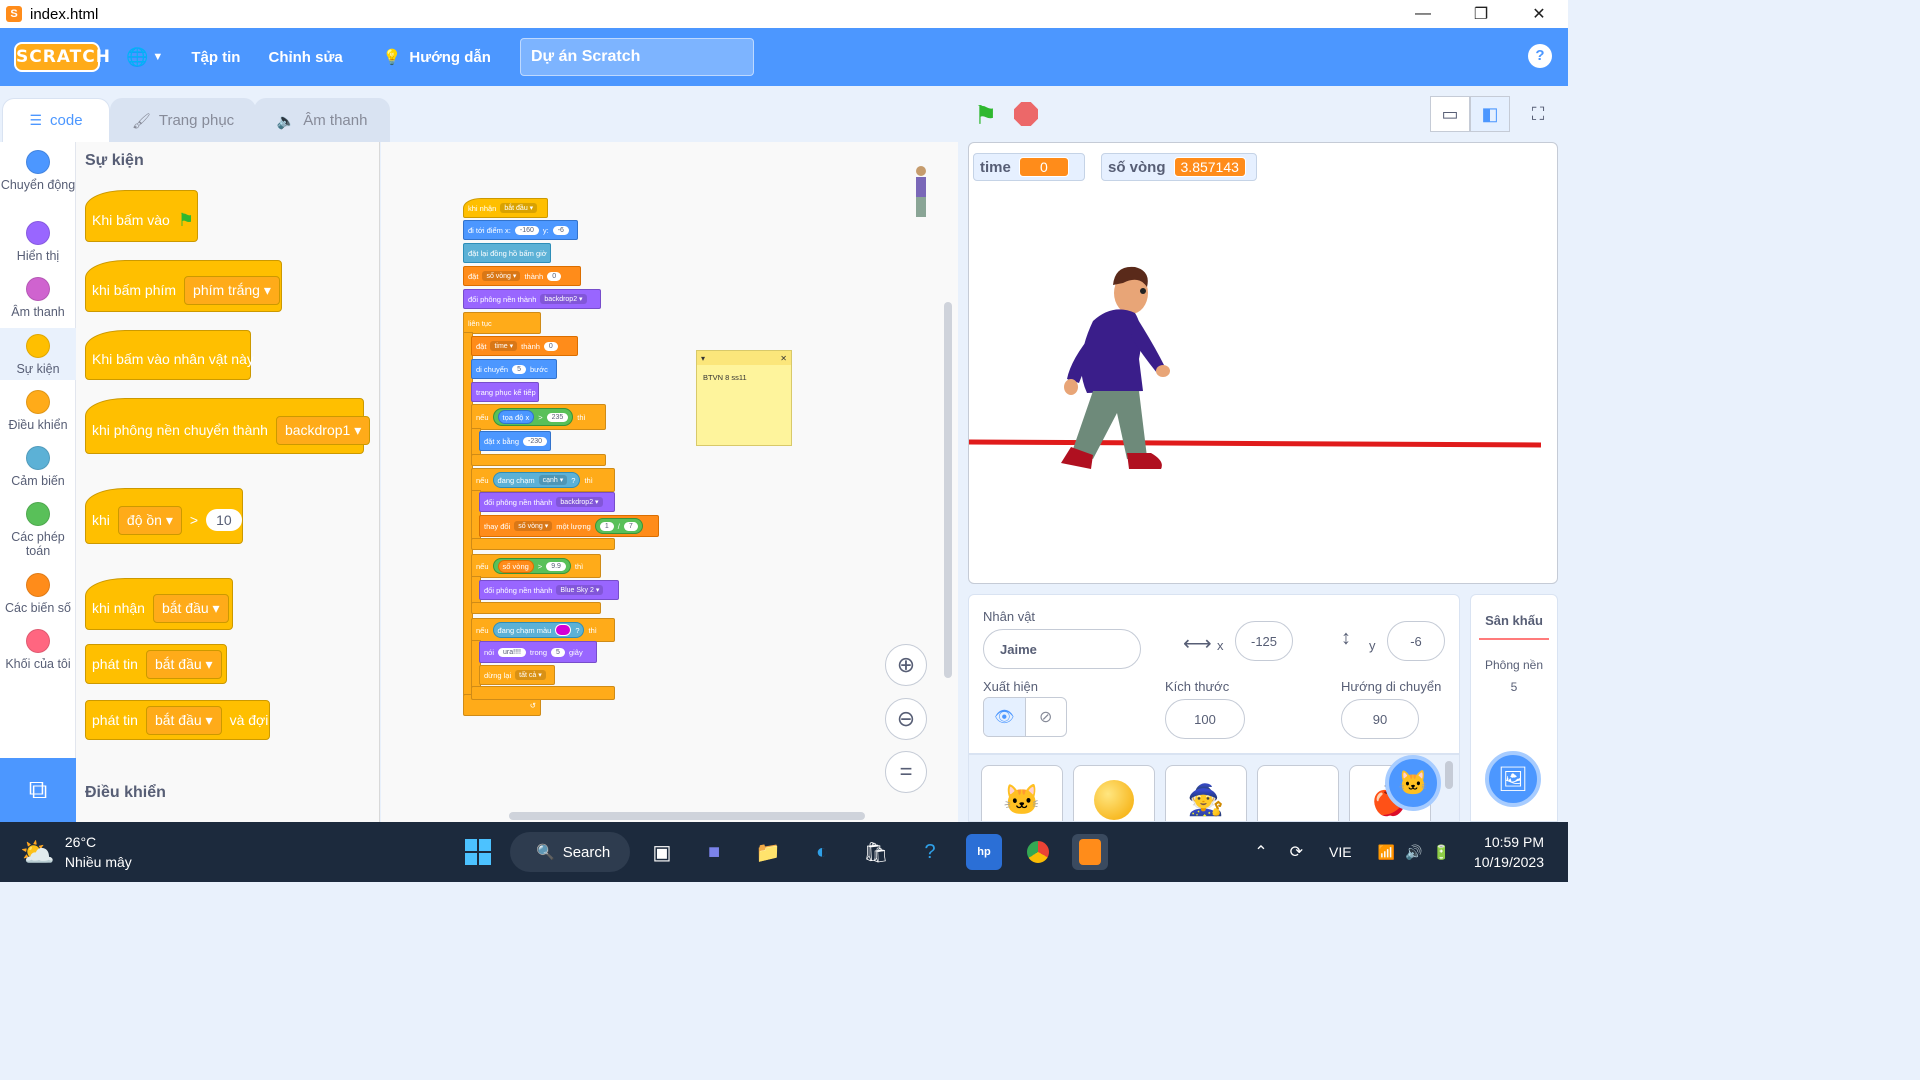 This screenshot has height=1080, width=1920. What do you see at coordinates (149, 520) in the screenshot?
I see `sensor-dropdown: độ ồn` at bounding box center [149, 520].